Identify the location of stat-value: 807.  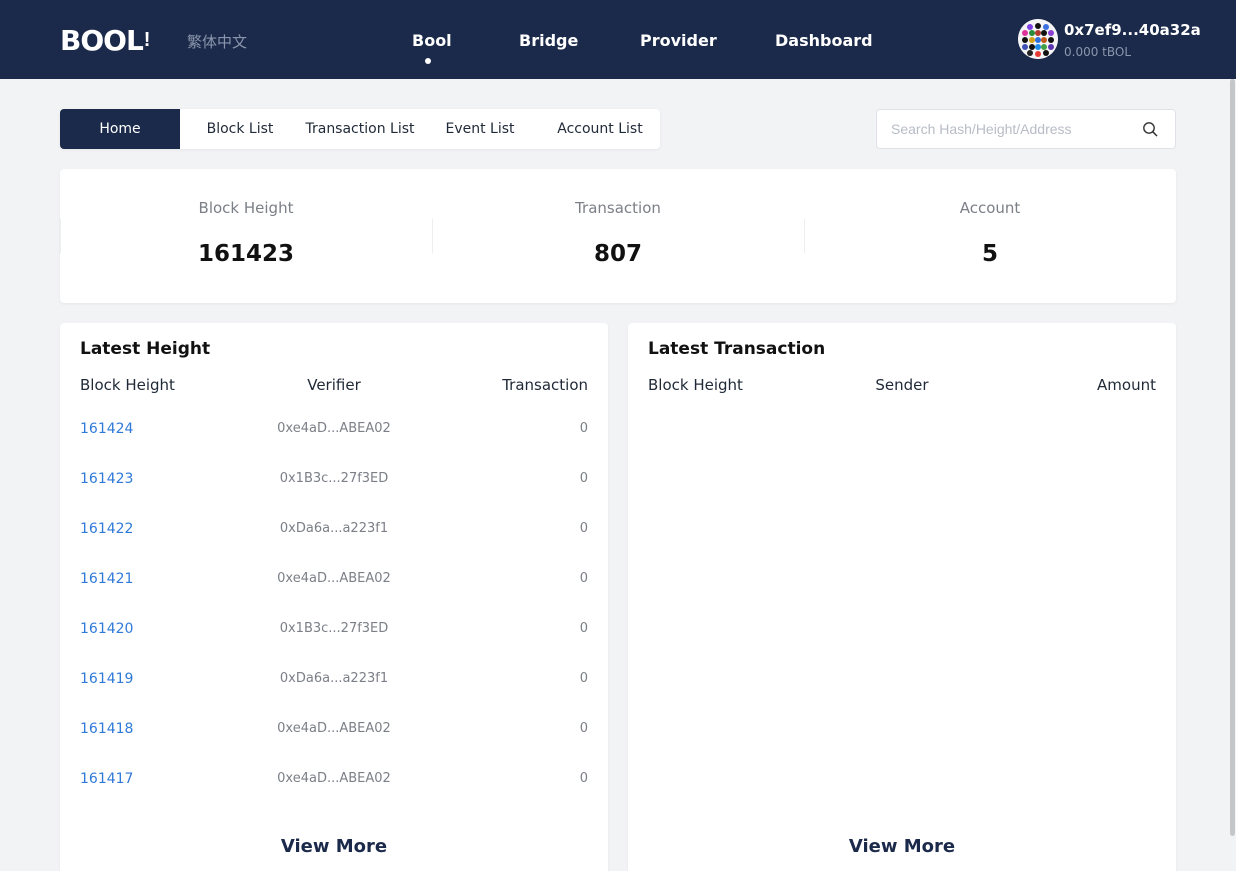
(617, 254).